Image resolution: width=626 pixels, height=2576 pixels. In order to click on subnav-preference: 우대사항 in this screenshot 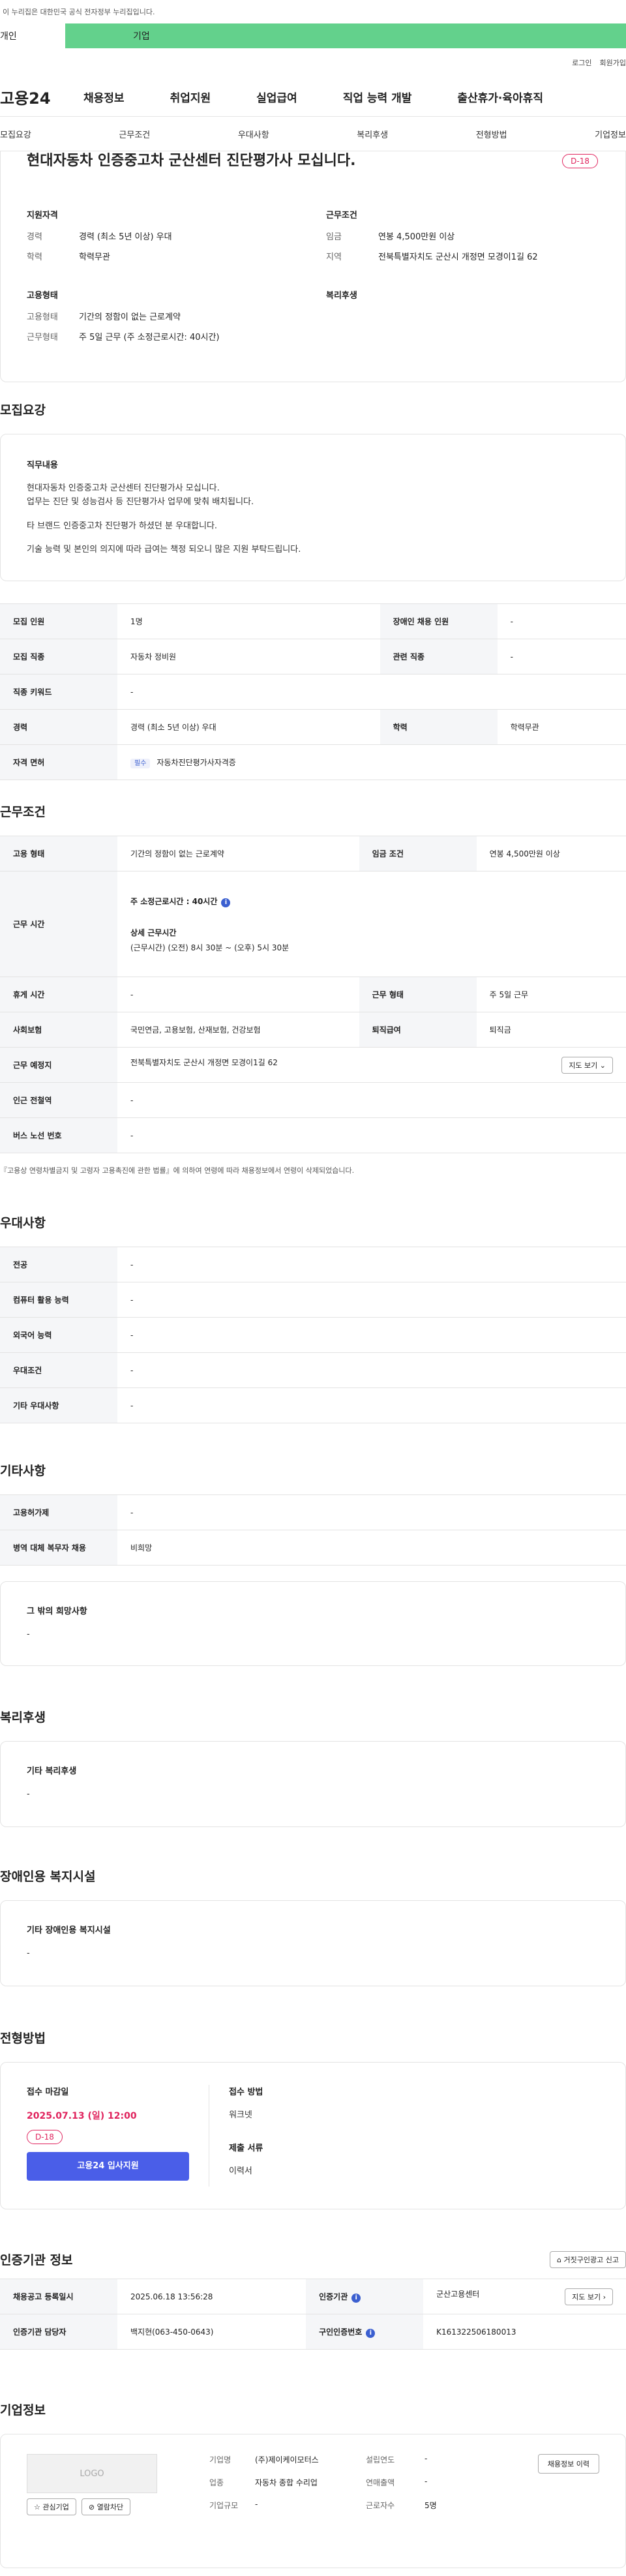, I will do `click(253, 134)`.